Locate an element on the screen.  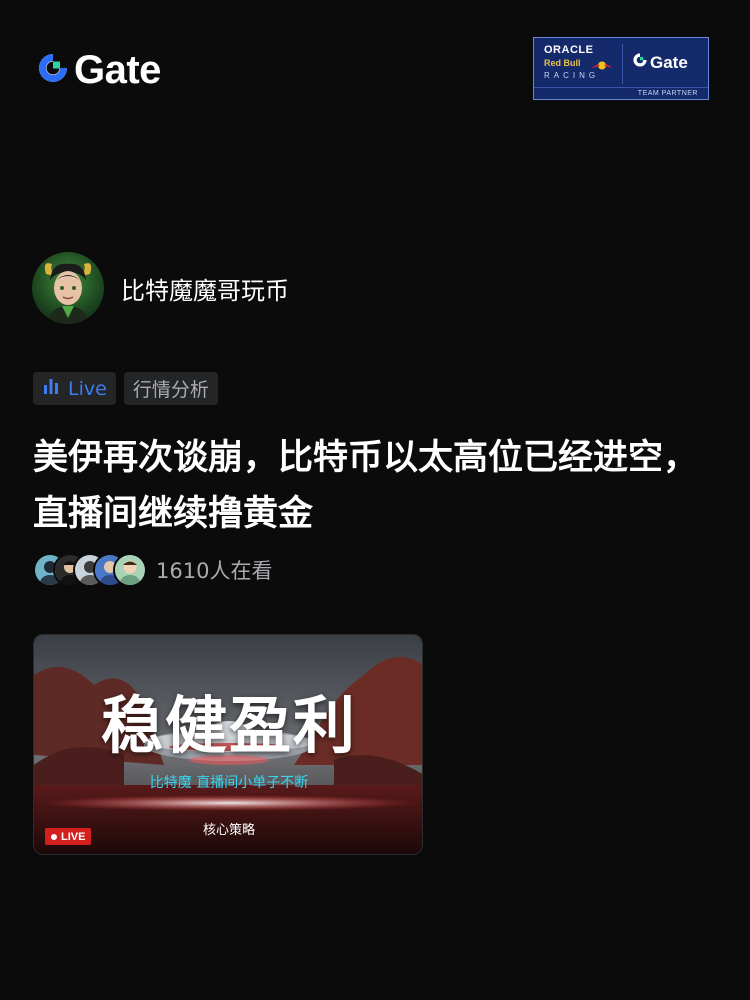
team-partner-badge: ORACLE Red Bull RACING Gate TEAM PARTNER is located at coordinates (621, 68).